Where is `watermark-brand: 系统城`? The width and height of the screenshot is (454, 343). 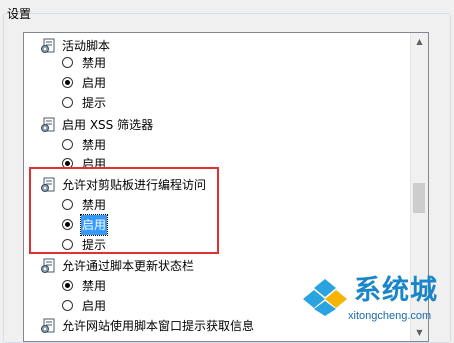
watermark-brand: 系统城 is located at coordinates (396, 290).